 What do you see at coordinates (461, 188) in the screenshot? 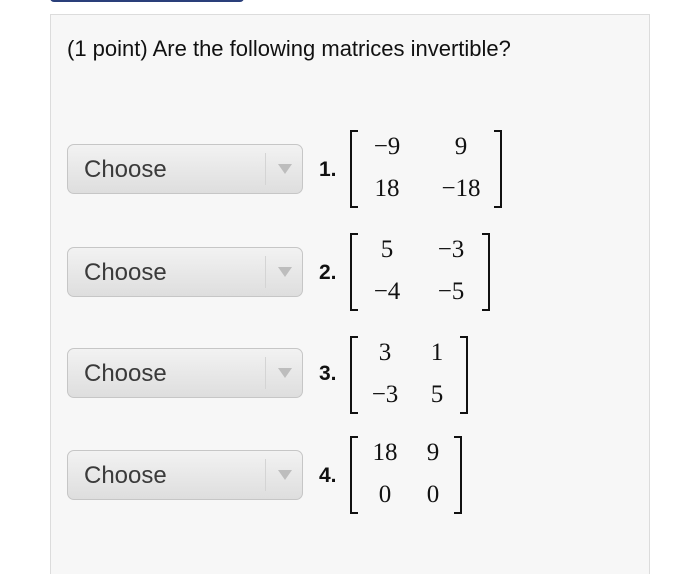
I see `matrix-cell: −18` at bounding box center [461, 188].